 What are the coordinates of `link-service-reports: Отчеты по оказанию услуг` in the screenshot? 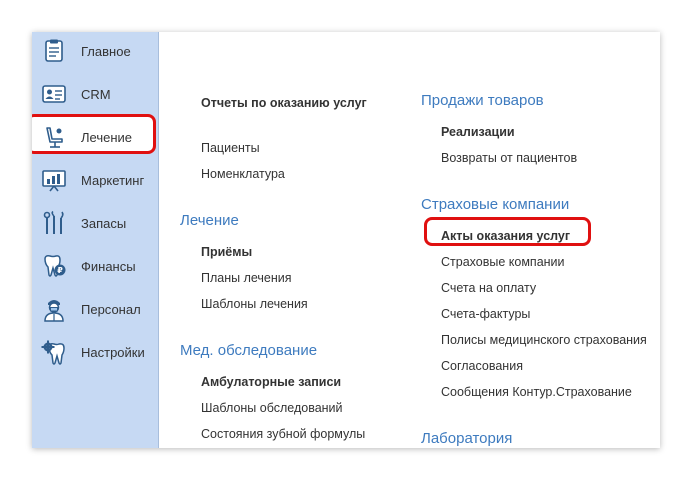 It's located at (284, 103).